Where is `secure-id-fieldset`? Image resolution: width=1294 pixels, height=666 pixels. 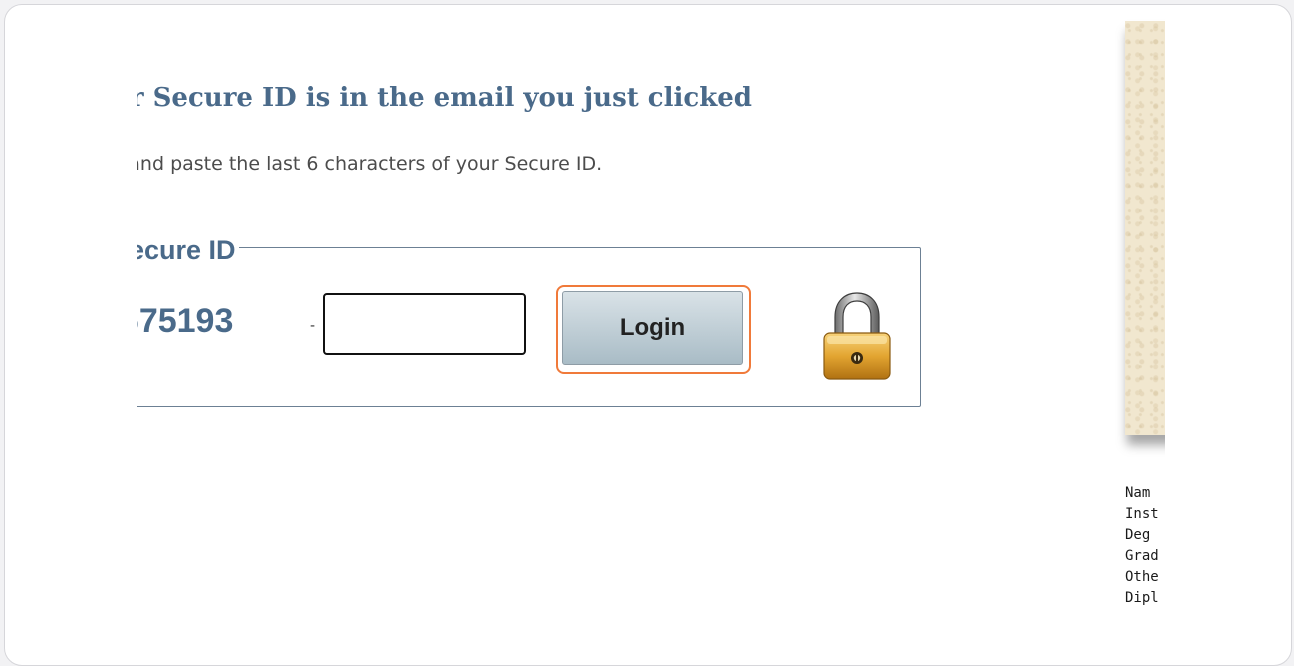 secure-id-fieldset is located at coordinates (529, 327).